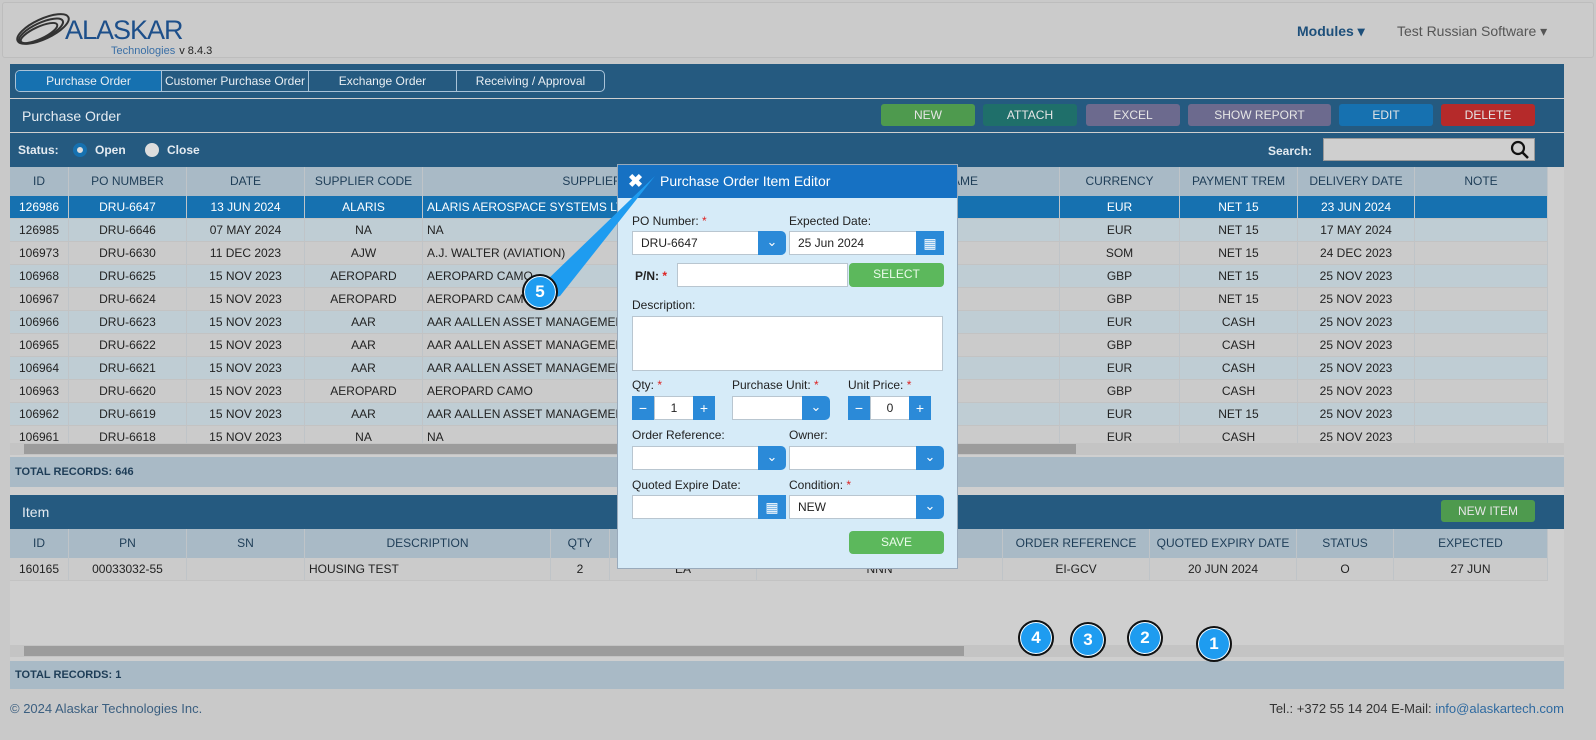 This screenshot has height=740, width=1596. I want to click on save-button: SAVE, so click(896, 542).